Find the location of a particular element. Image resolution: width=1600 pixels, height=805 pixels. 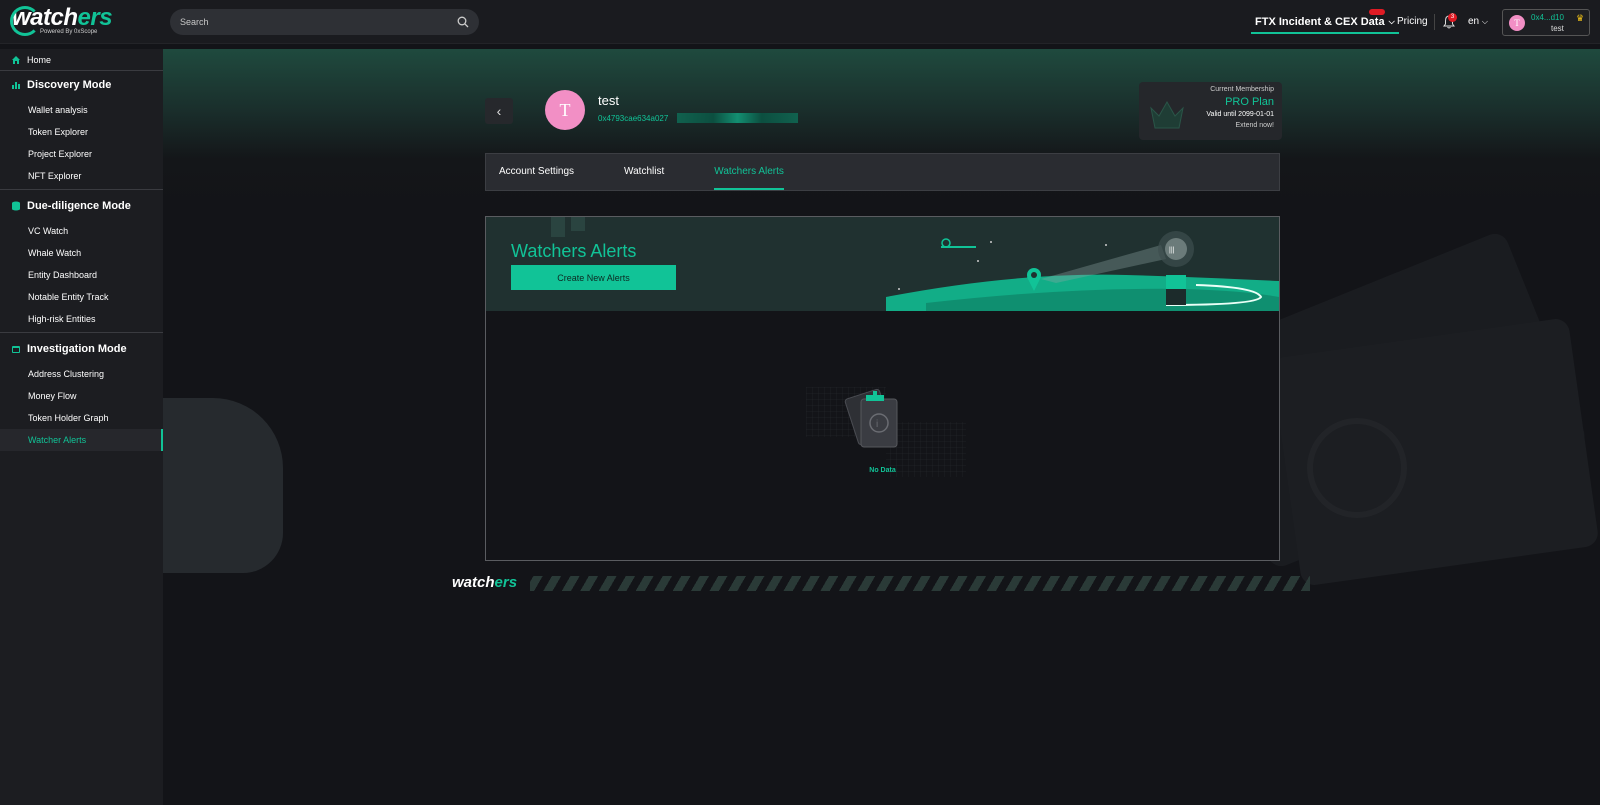

sidebar-section-title: Investigation Mode is located at coordinates (77, 349).